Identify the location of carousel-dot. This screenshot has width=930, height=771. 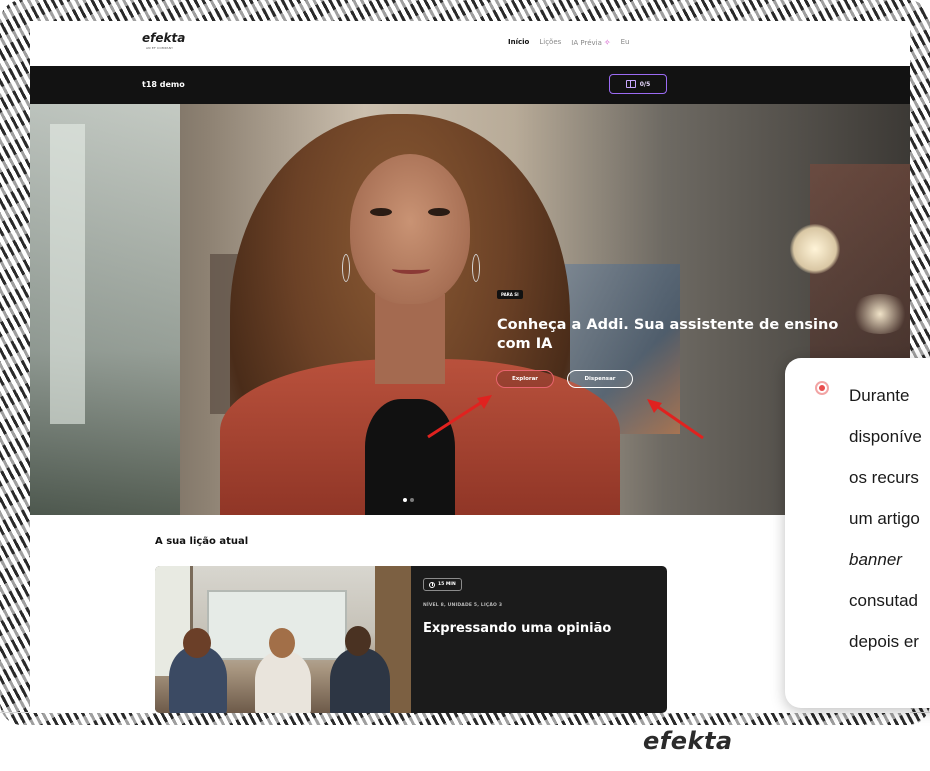
(412, 500).